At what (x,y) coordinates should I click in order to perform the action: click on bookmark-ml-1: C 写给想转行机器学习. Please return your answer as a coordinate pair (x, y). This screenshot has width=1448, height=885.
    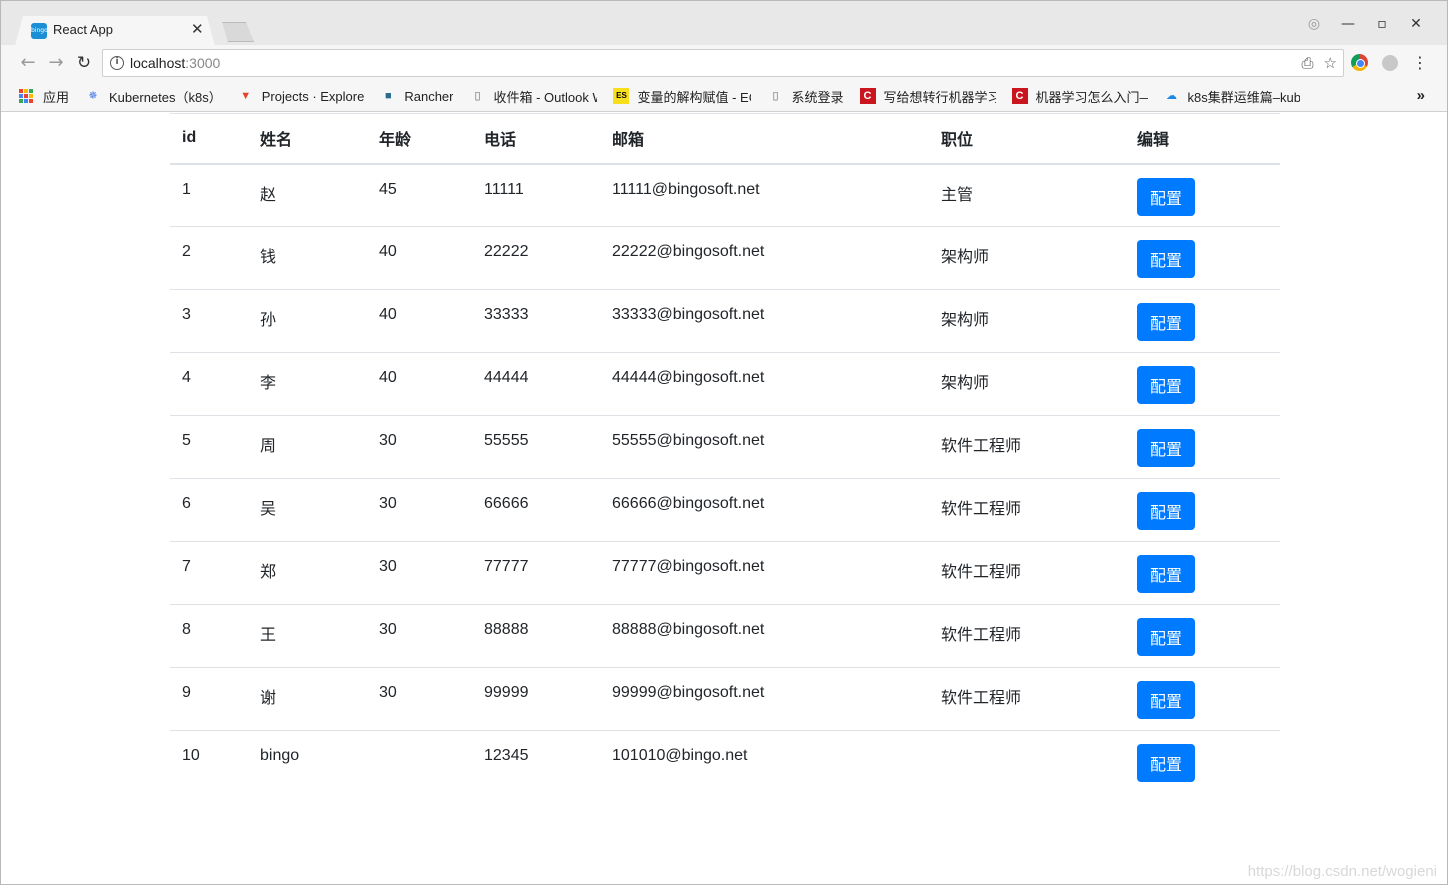
    Looking at the image, I should click on (927, 96).